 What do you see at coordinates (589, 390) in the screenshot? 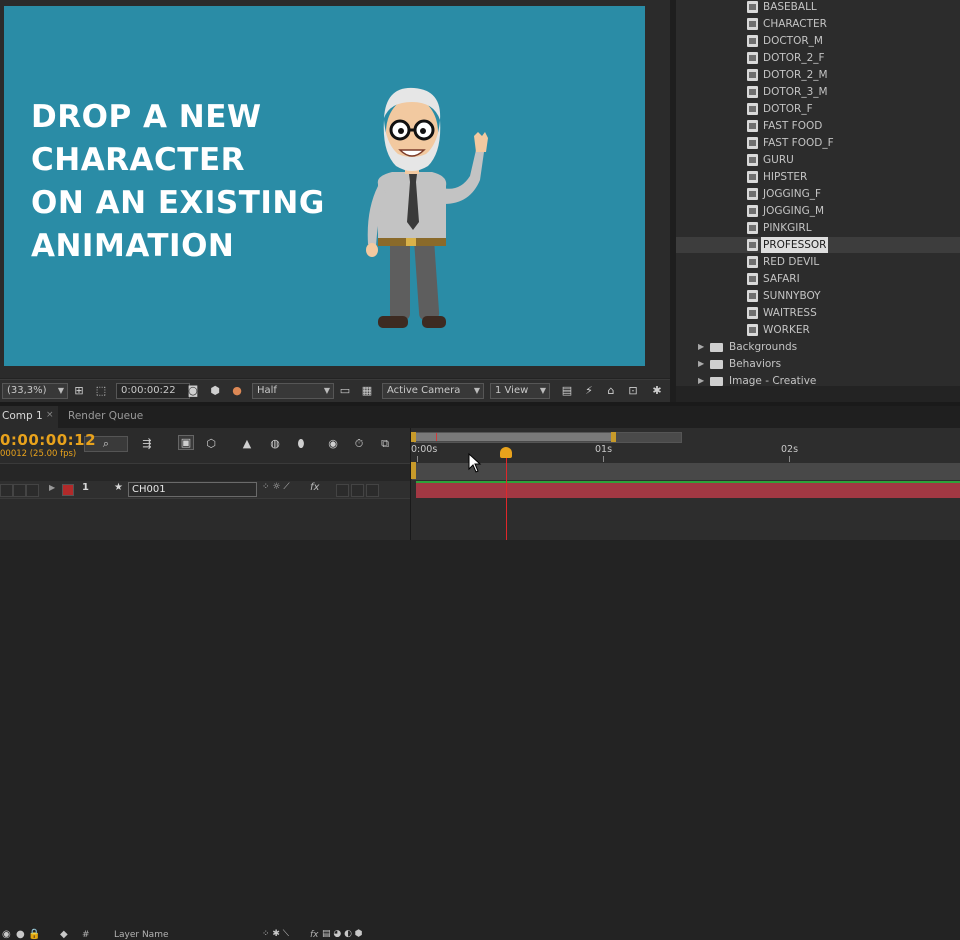
I see `fast-previews-icon: ⚡` at bounding box center [589, 390].